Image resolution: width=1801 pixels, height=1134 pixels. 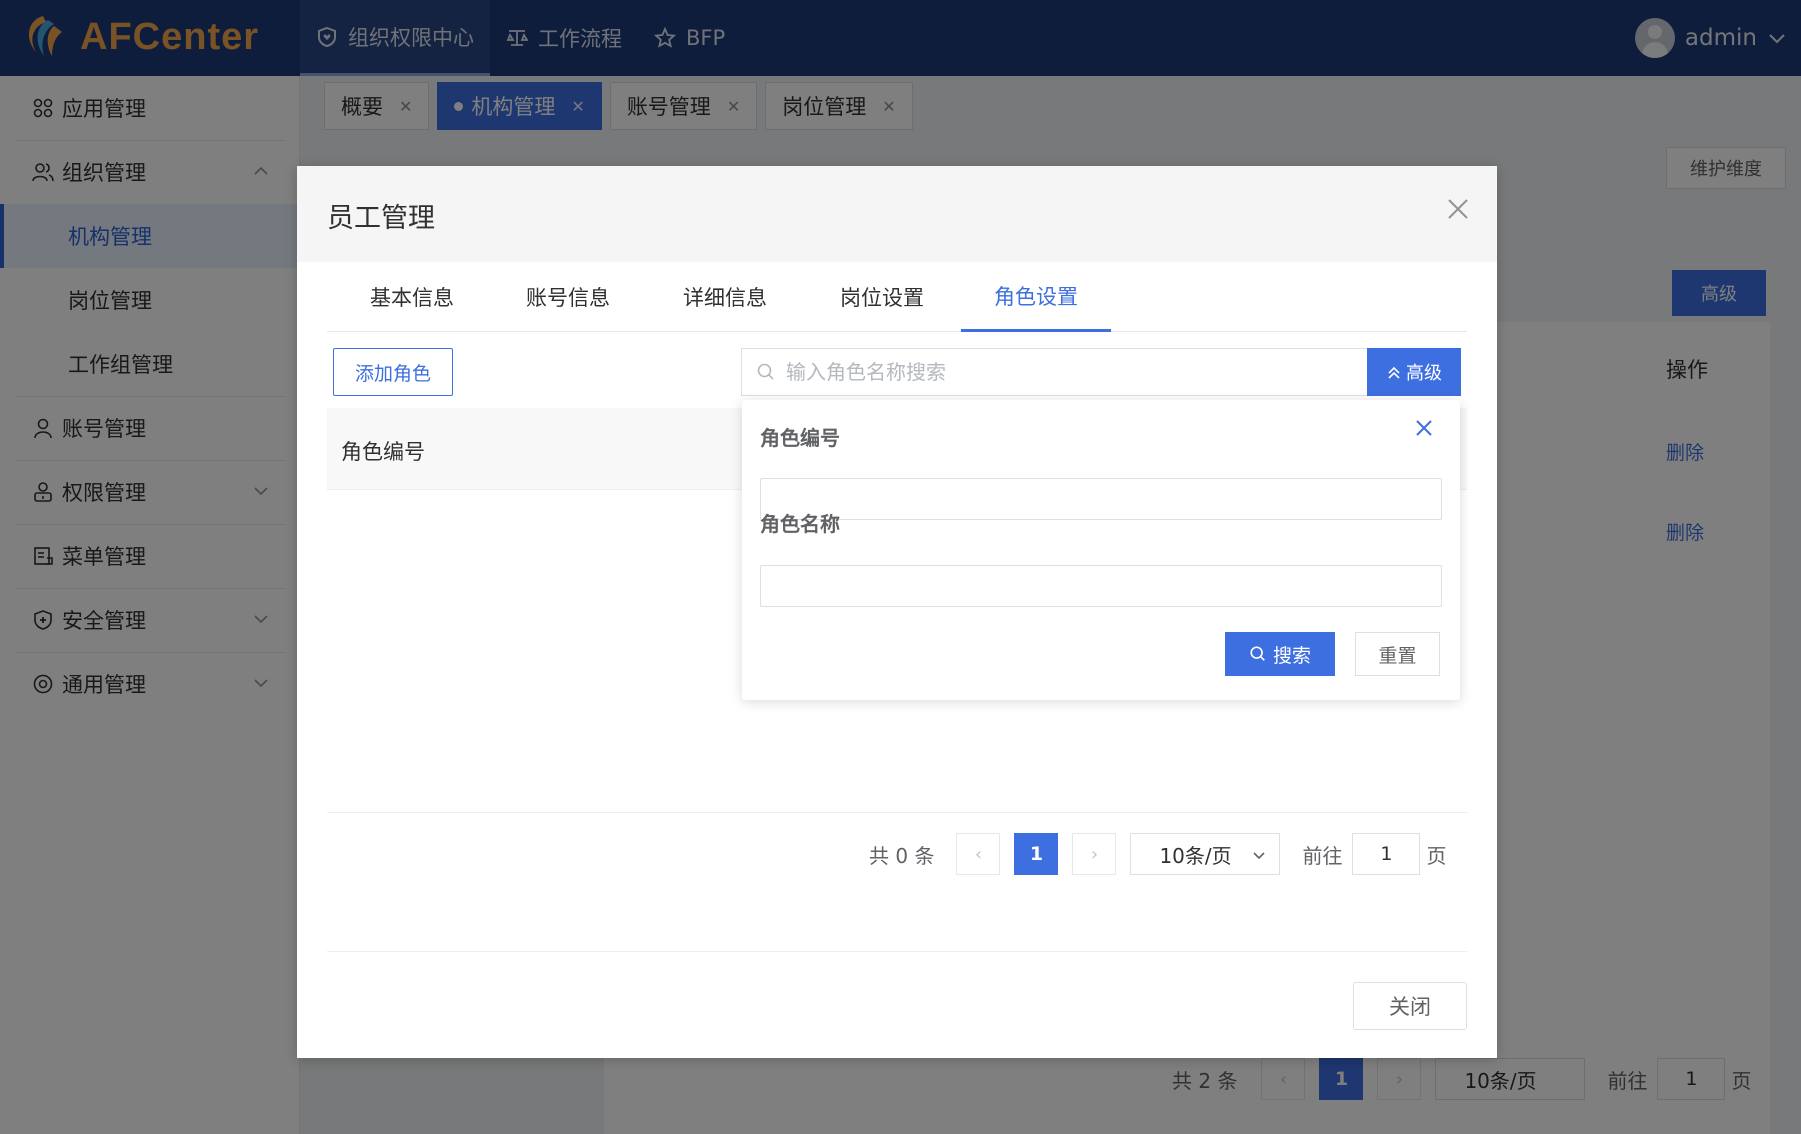 What do you see at coordinates (902, 855) in the screenshot?
I see `pager-total: 共 0 条` at bounding box center [902, 855].